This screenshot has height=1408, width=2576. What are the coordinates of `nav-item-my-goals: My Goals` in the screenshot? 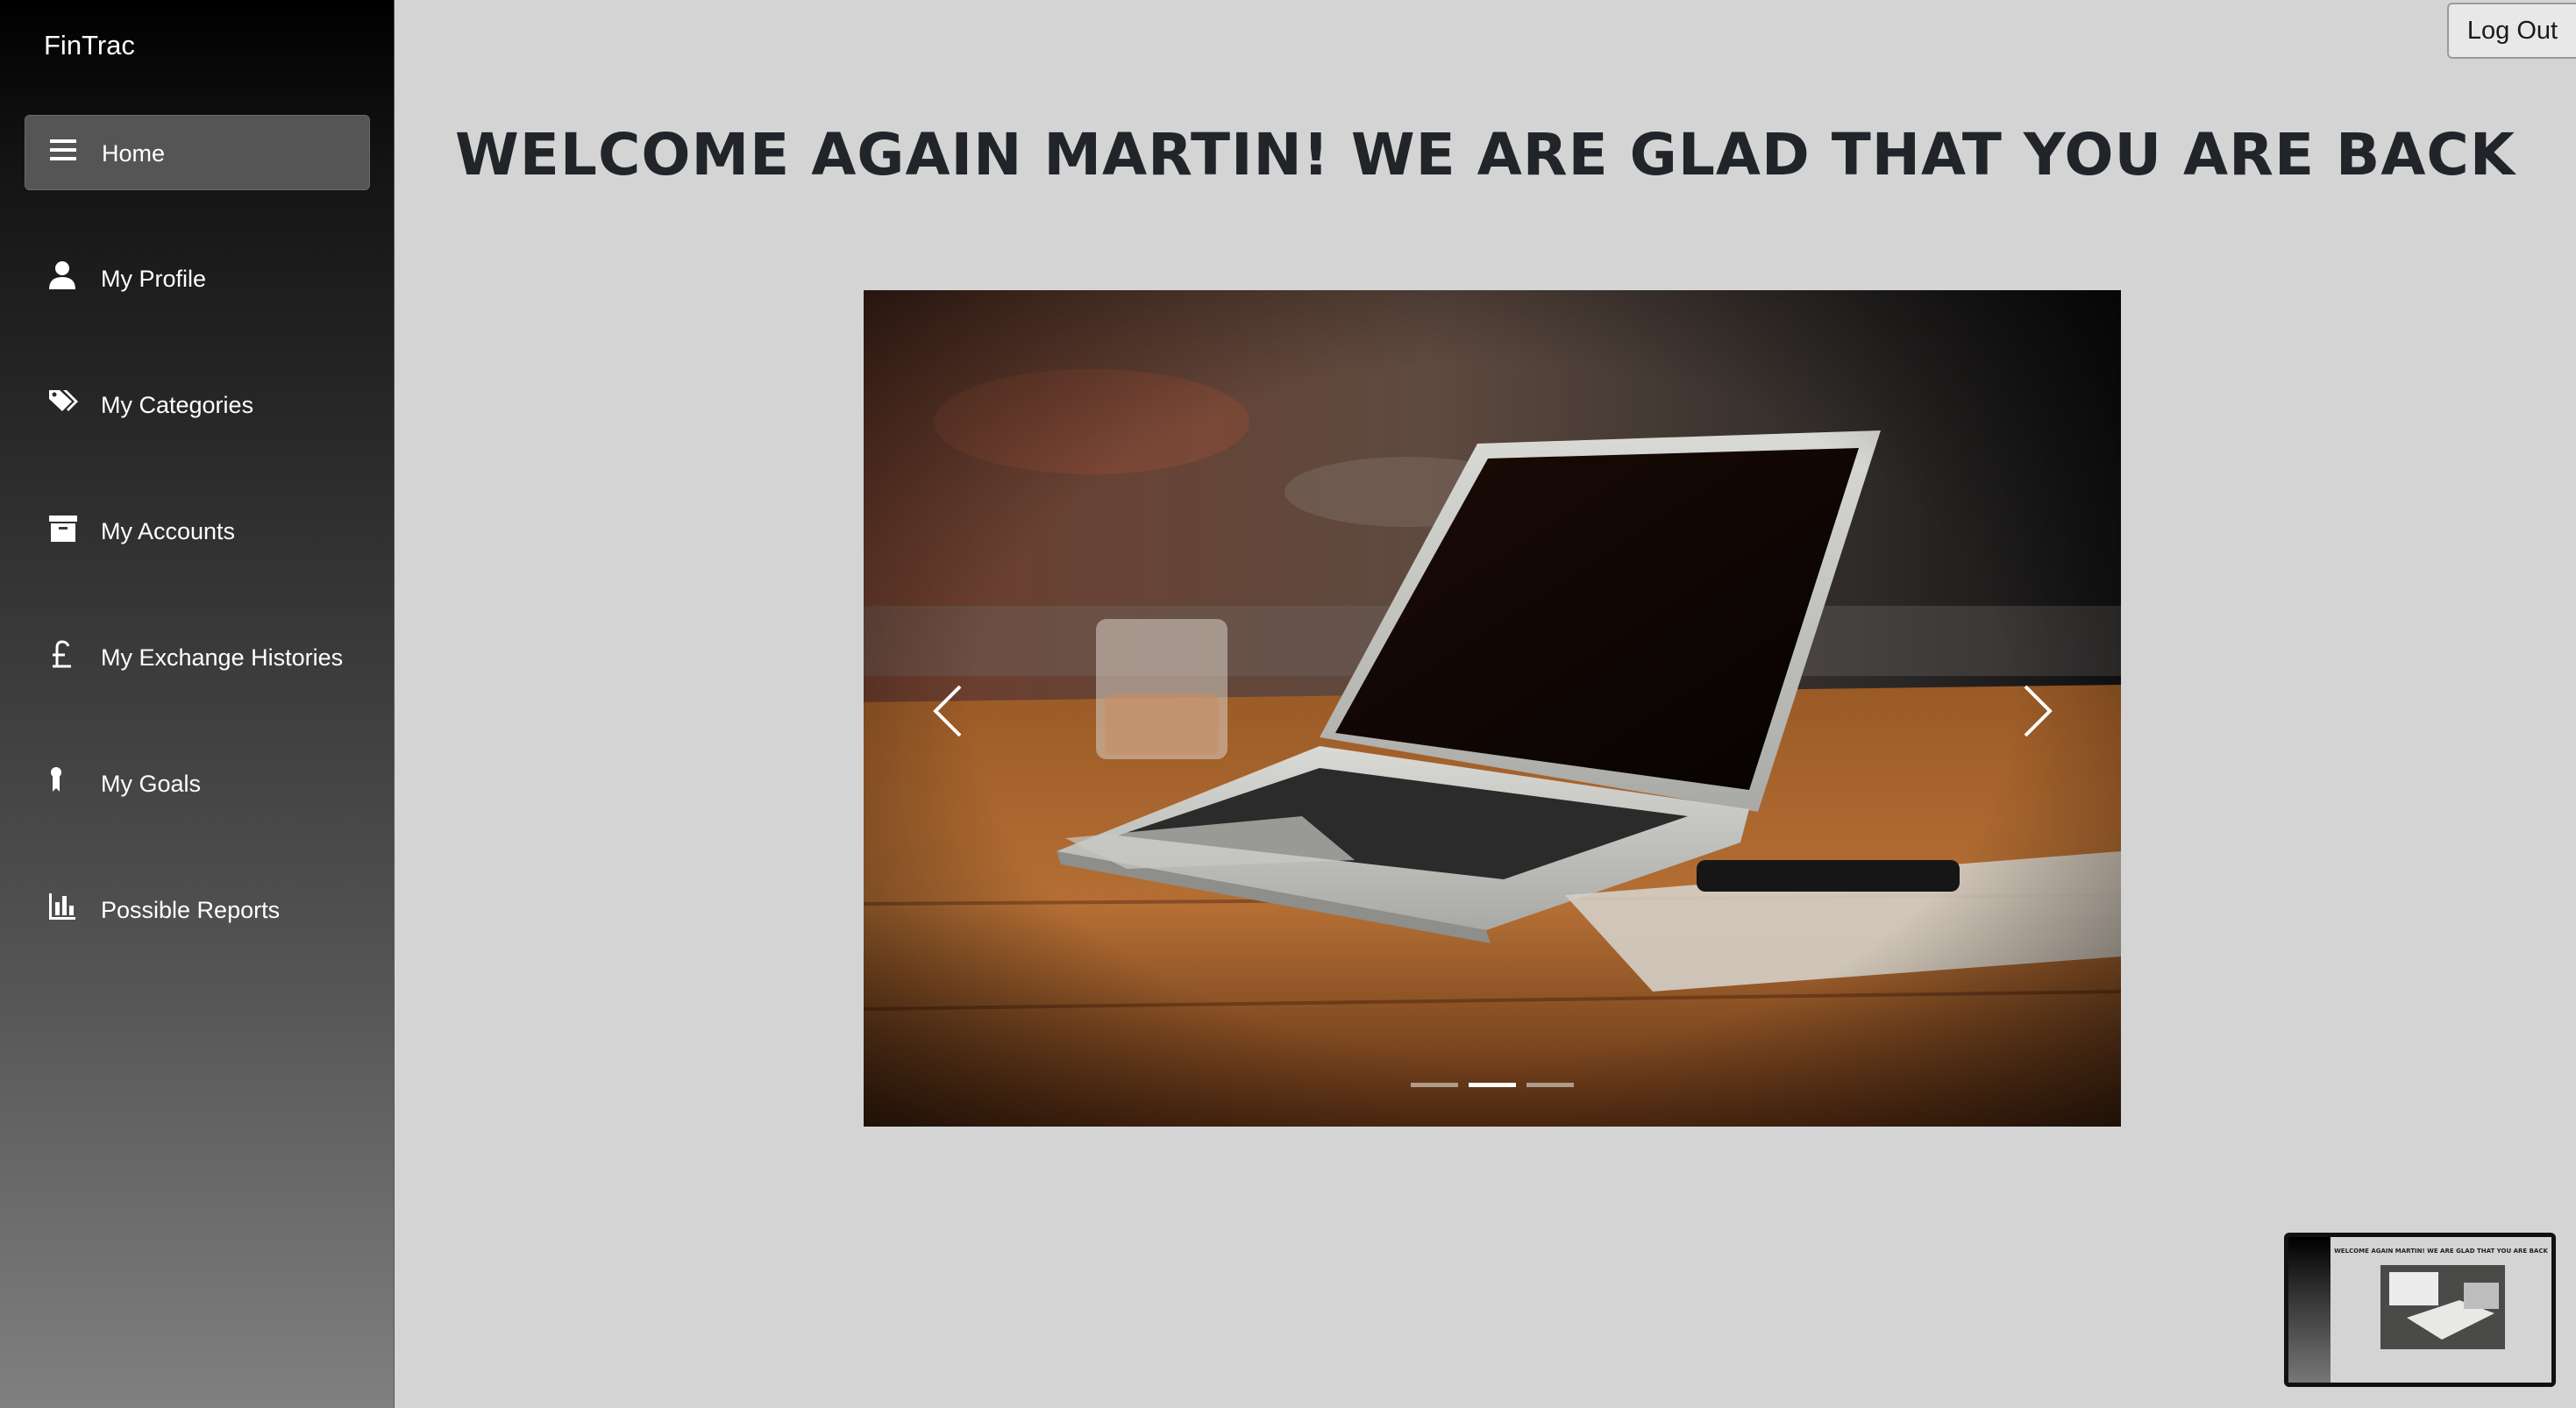 It's located at (197, 783).